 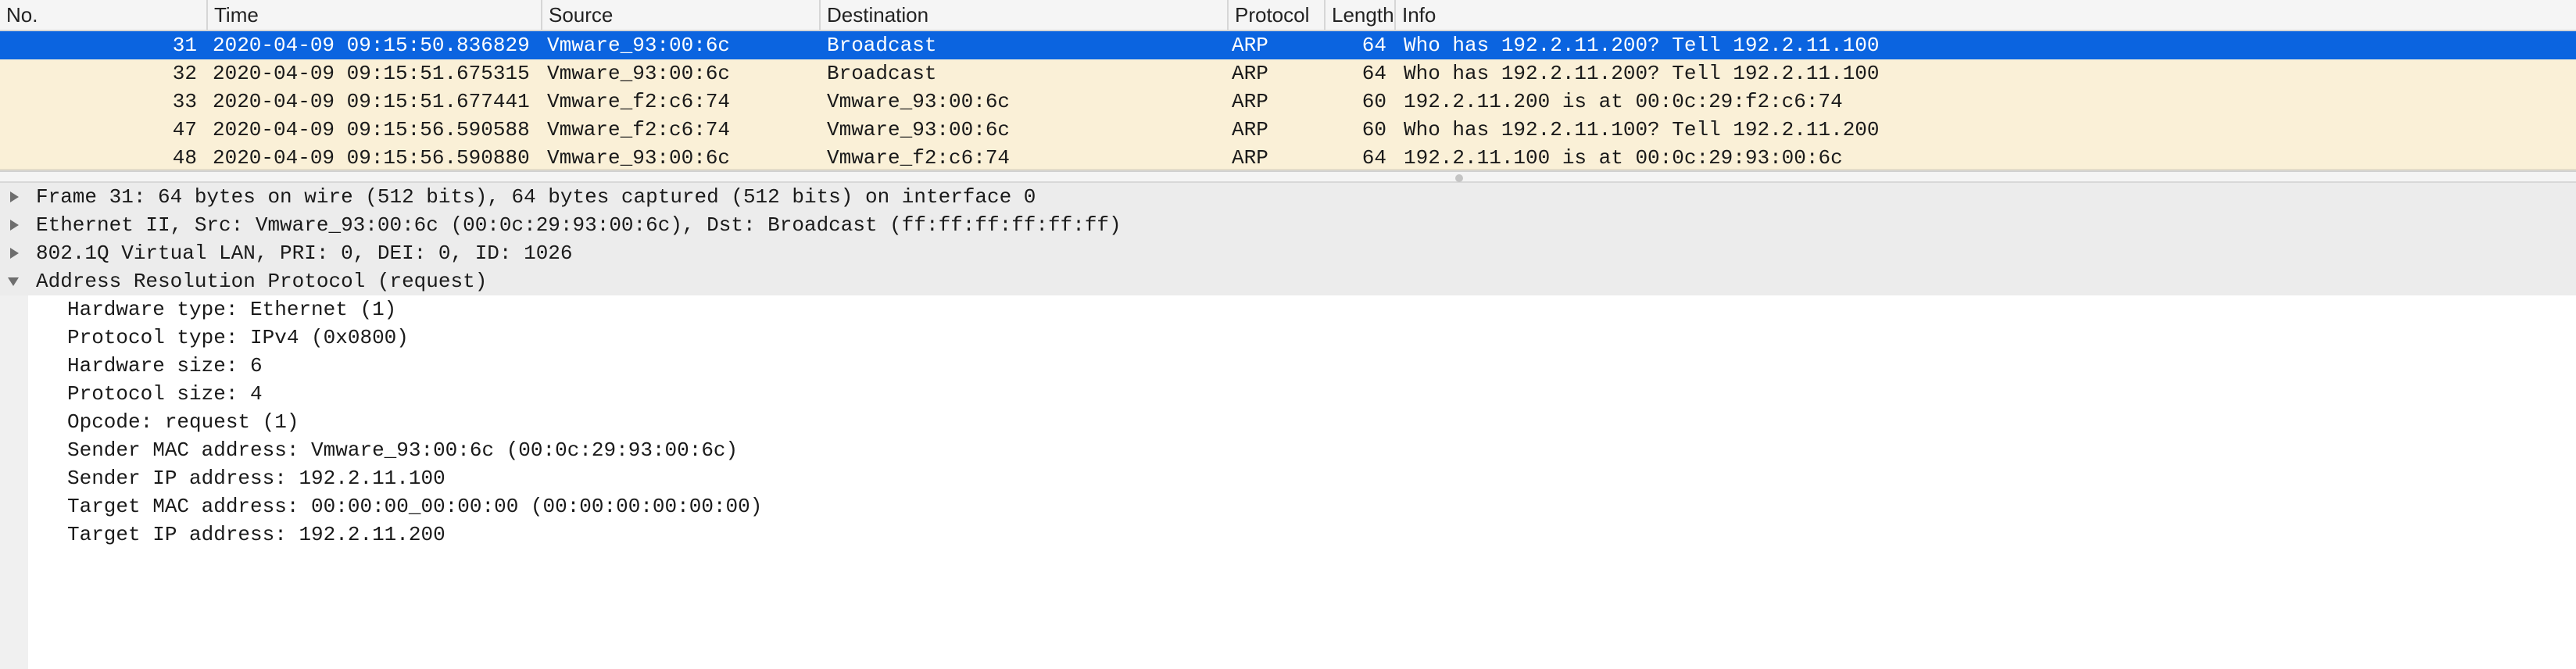 What do you see at coordinates (680, 15) in the screenshot?
I see `column-header-source: Source` at bounding box center [680, 15].